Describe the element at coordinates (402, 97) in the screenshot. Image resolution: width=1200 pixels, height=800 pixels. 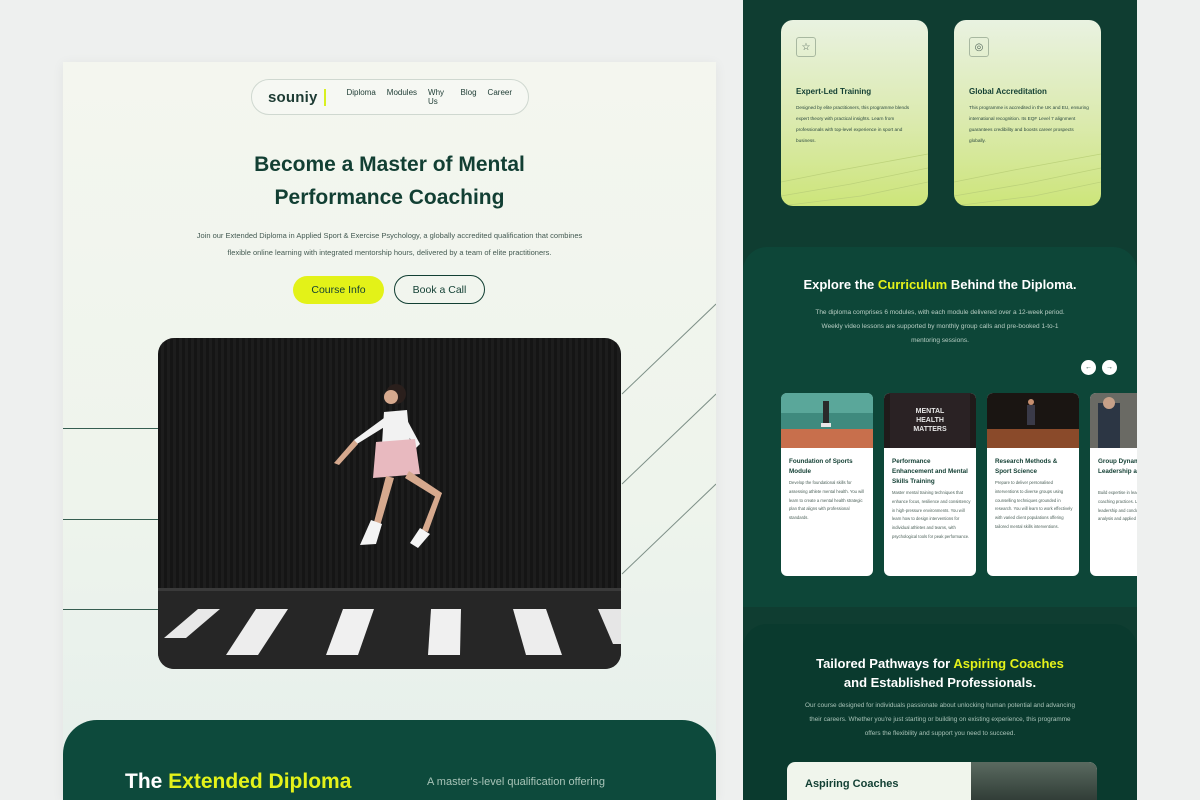
I see `nav-link-modules: Modules` at that location.